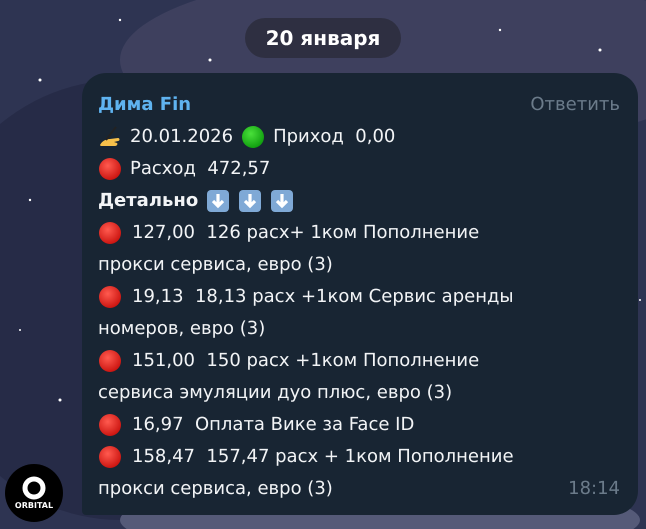  I want to click on ring-icon, so click(34, 488).